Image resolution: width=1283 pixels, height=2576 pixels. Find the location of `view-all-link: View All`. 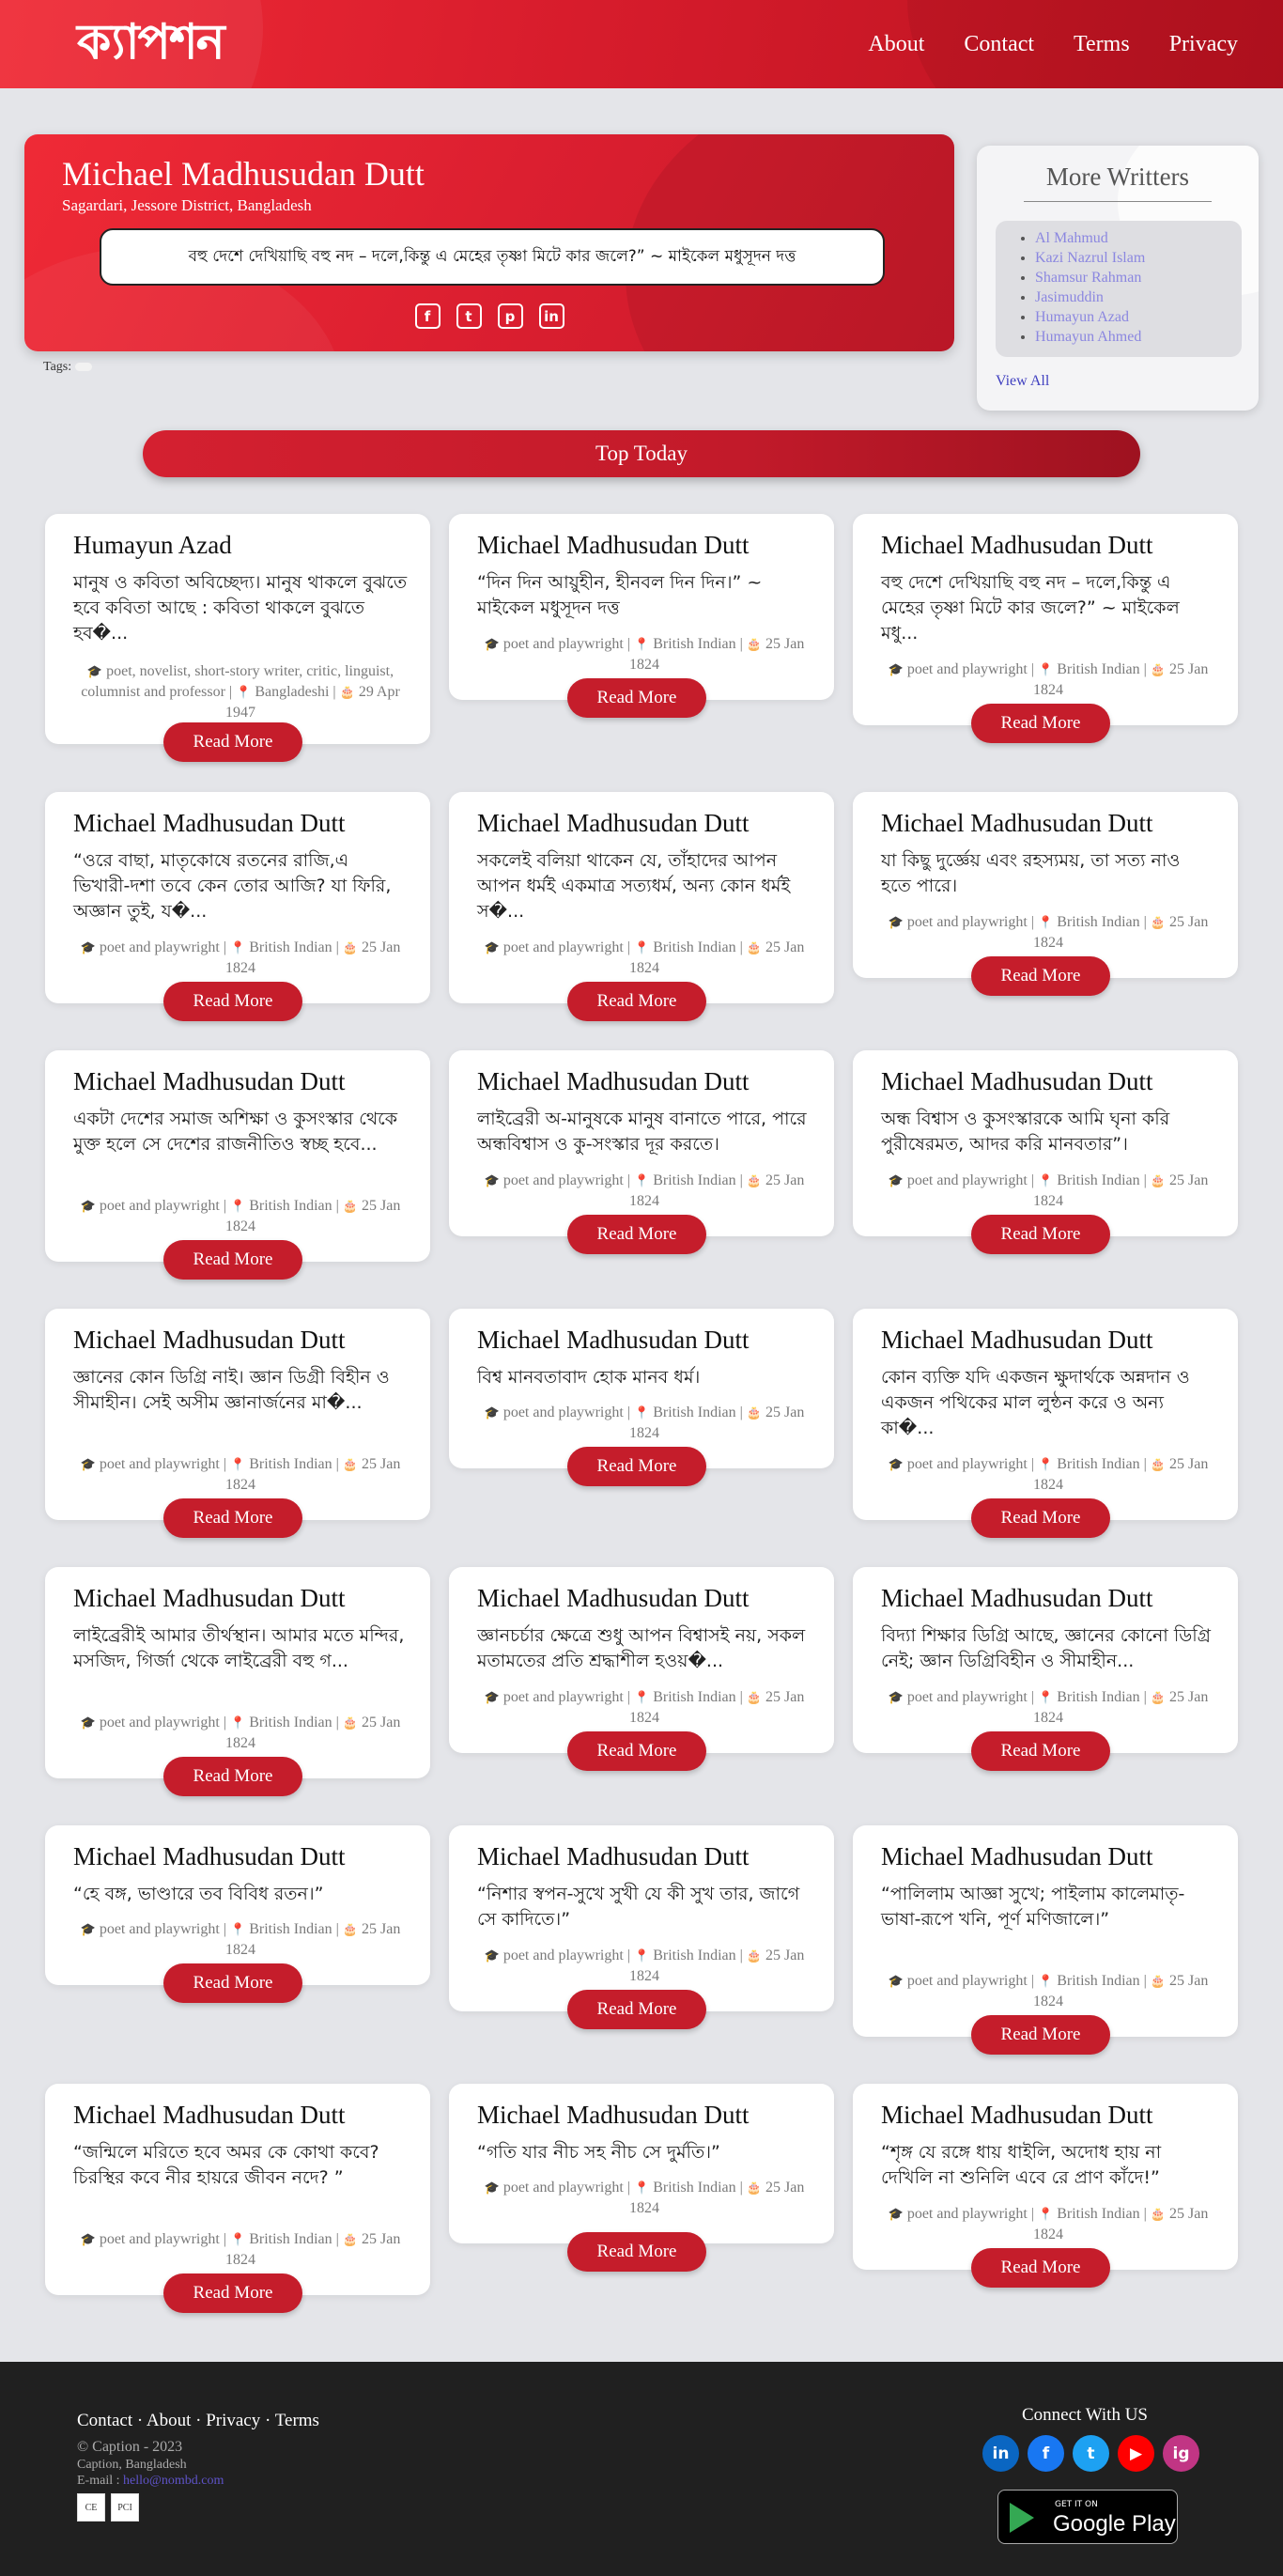

view-all-link: View All is located at coordinates (1022, 381).